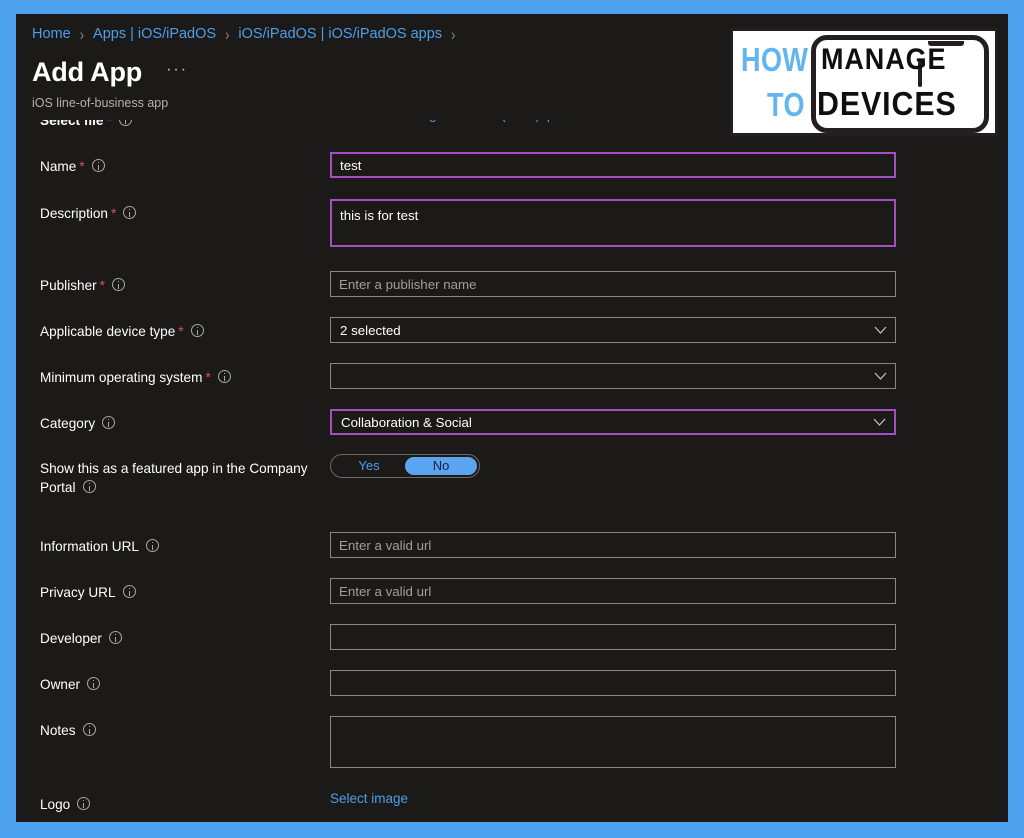 The height and width of the screenshot is (838, 1024). Describe the element at coordinates (613, 545) in the screenshot. I see `information-url-input` at that location.